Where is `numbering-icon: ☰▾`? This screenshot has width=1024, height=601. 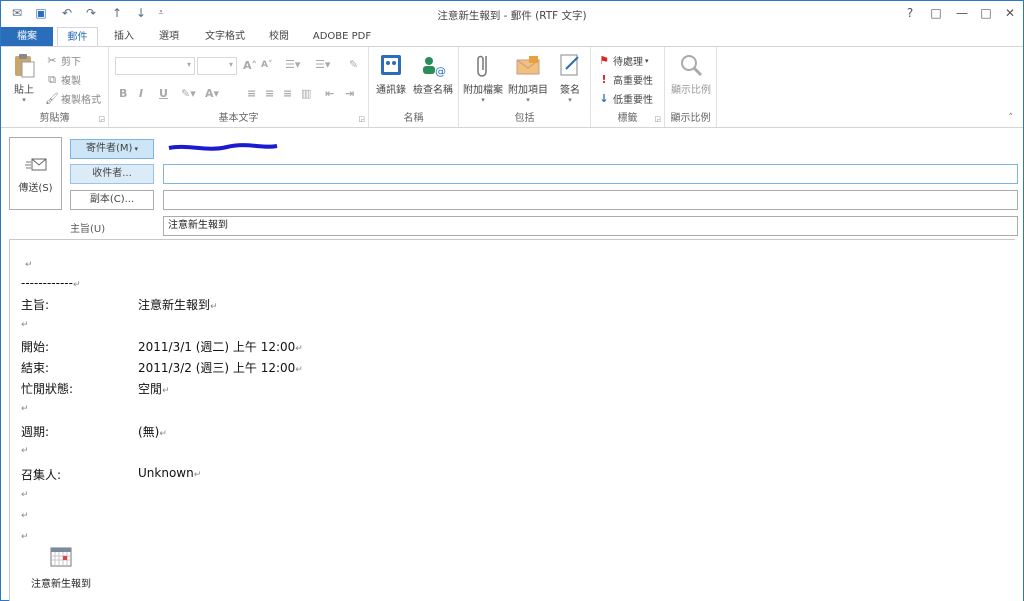
numbering-icon: ☰▾ is located at coordinates (322, 64).